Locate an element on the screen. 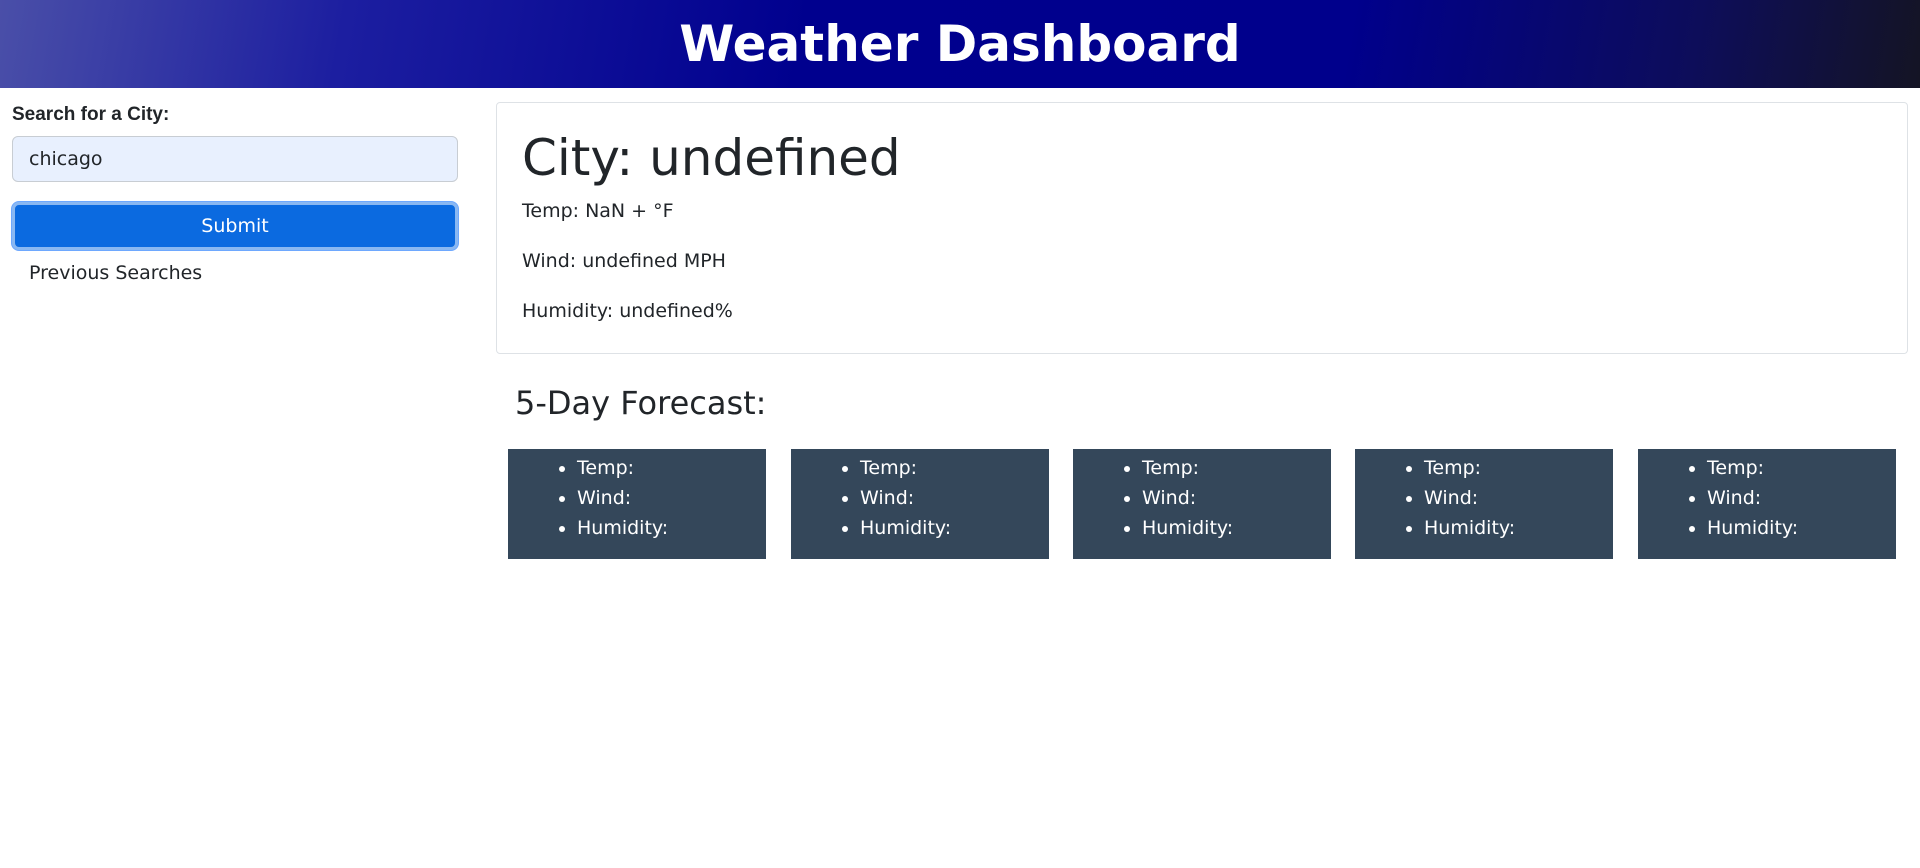 This screenshot has width=1920, height=868. city-title: City: undefined is located at coordinates (711, 158).